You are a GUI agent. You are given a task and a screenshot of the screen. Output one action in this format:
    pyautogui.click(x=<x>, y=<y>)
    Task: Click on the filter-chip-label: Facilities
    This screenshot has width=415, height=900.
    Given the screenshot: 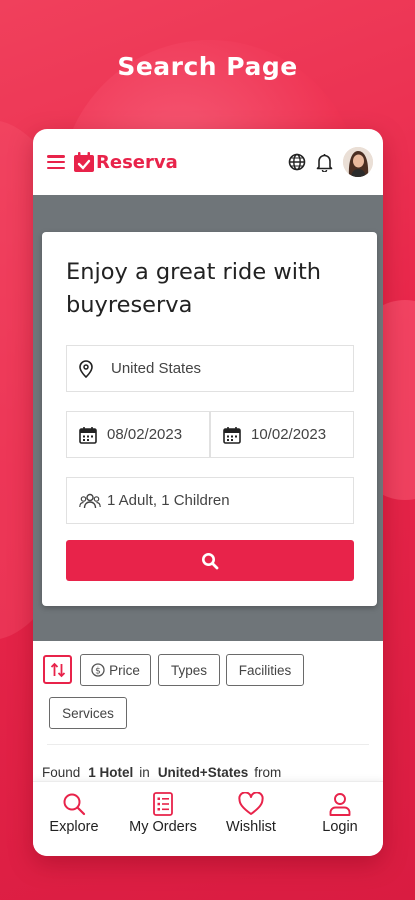 What is the action you would take?
    pyautogui.click(x=265, y=670)
    